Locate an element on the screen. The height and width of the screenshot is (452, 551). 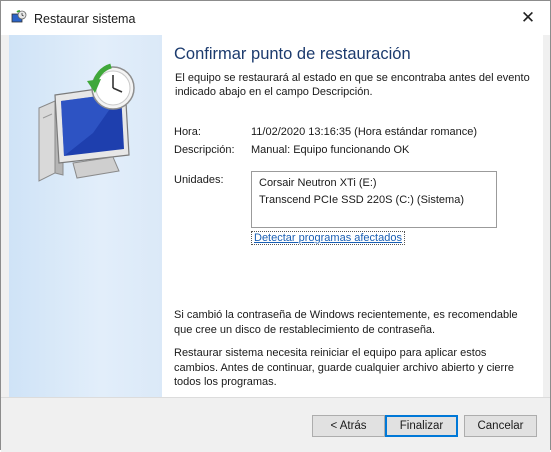
list-item: Transcend PCIe SSD 220S (C:) (Sistema) is located at coordinates (361, 200).